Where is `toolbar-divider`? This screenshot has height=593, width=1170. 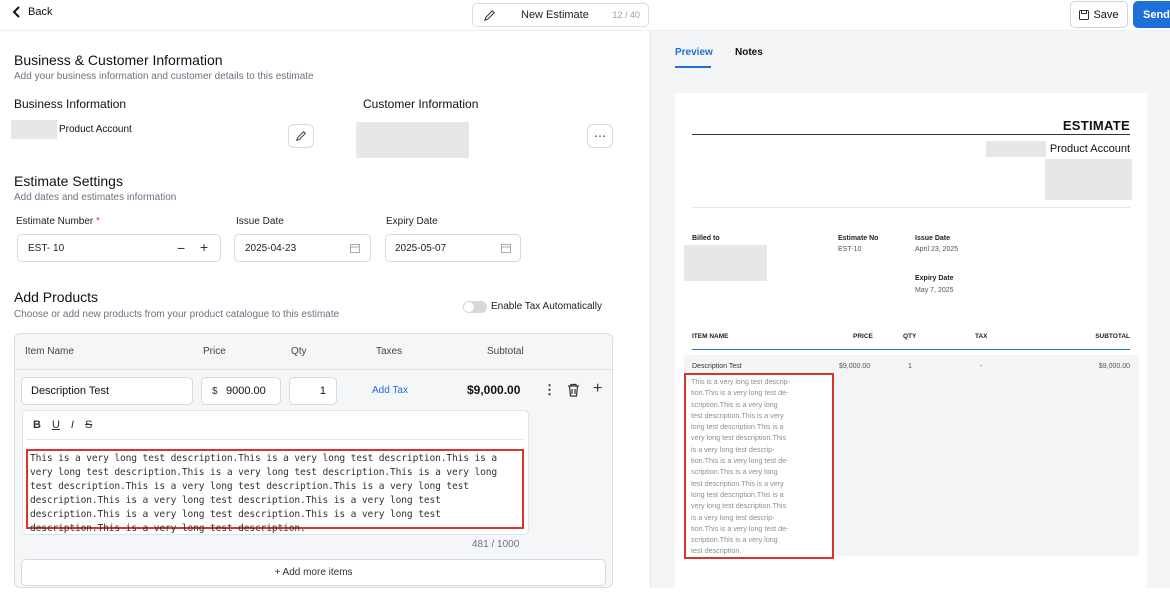
toolbar-divider is located at coordinates (275, 439).